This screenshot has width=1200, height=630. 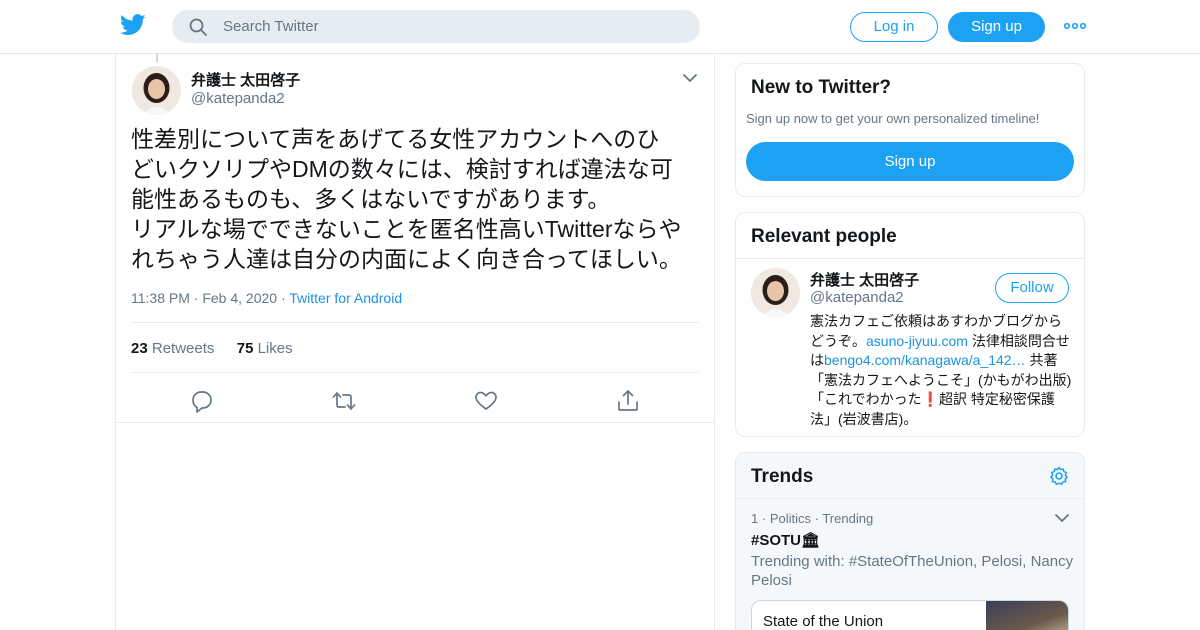 I want to click on tweet-actions, so click(x=415, y=403).